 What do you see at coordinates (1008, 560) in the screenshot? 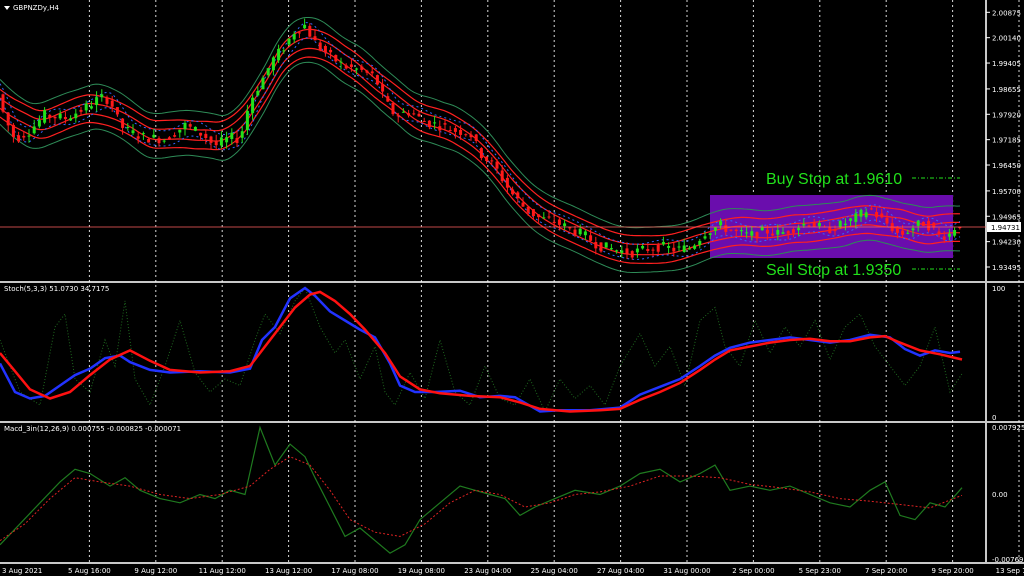
I see `macd-bottom-label: -0.007698` at bounding box center [1008, 560].